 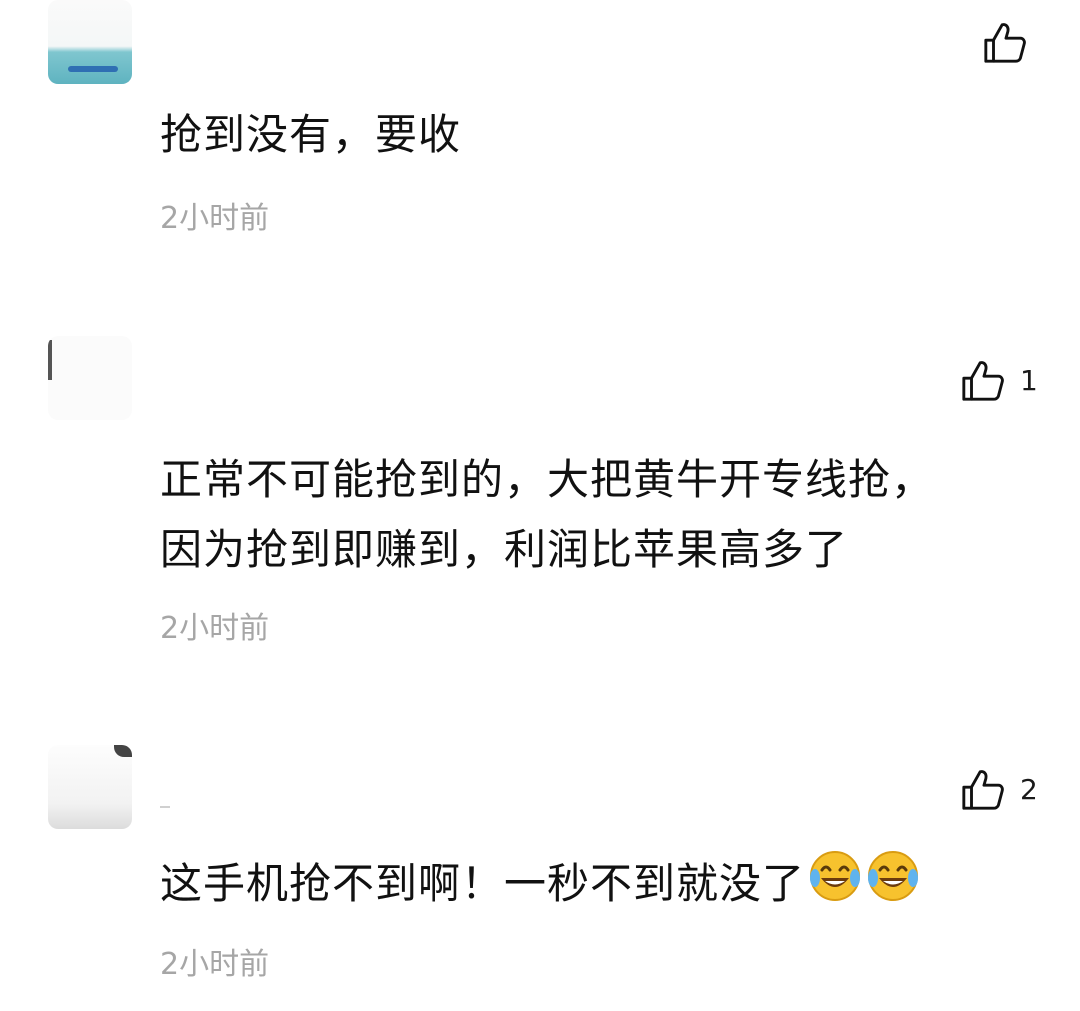 I want to click on thumbs-up-icon, so click(x=983, y=790).